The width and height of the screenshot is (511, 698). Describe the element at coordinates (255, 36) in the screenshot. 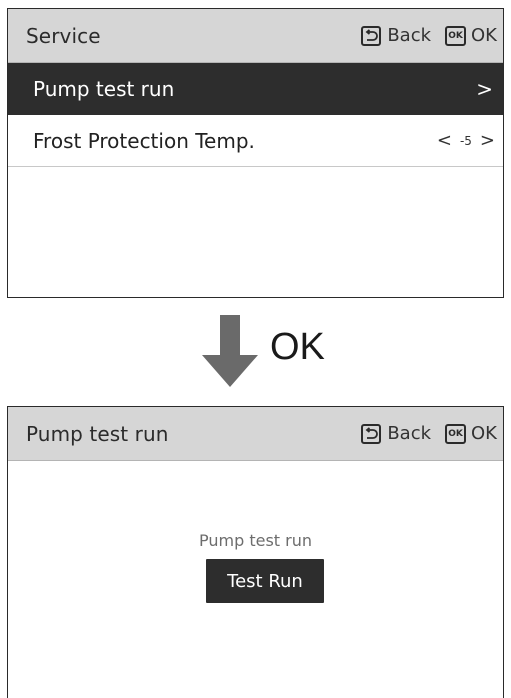

I see `screen-header: Service Back OK OK` at that location.